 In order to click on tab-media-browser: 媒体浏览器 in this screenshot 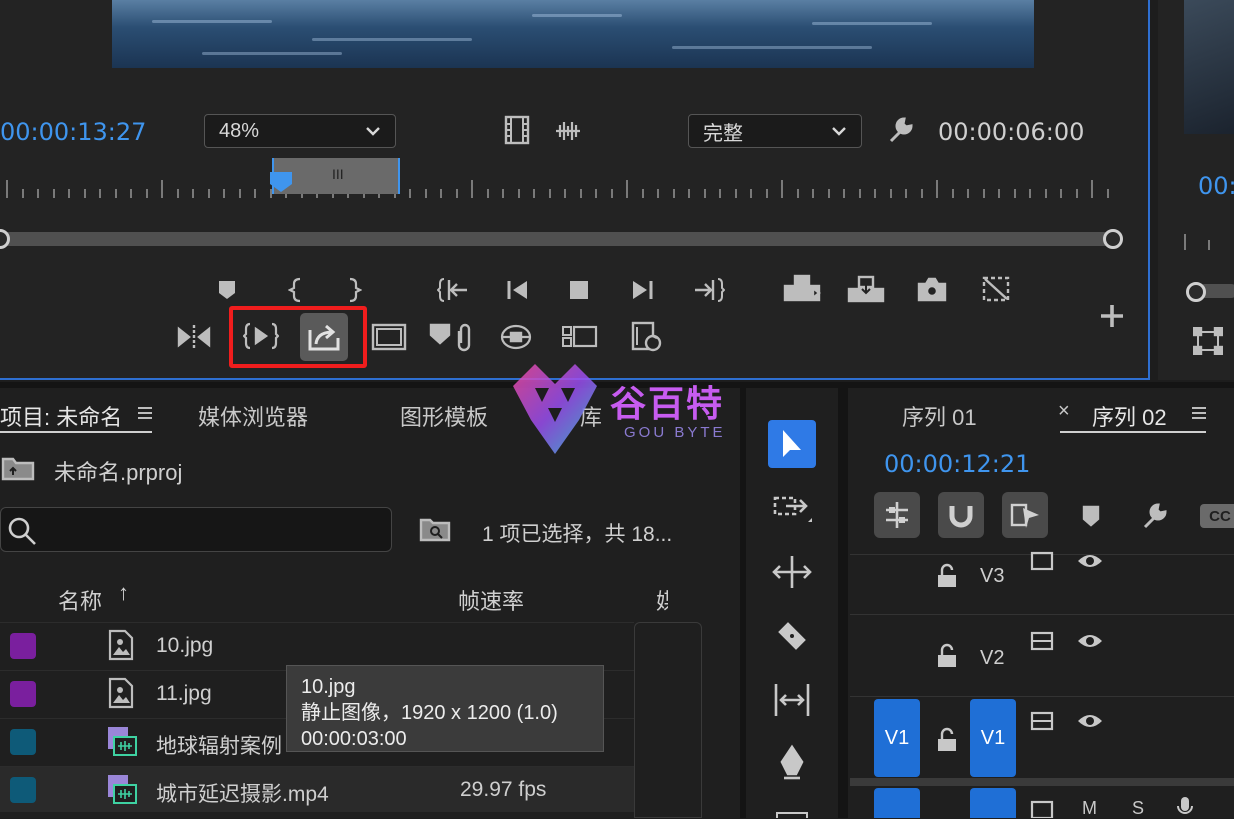, I will do `click(253, 416)`.